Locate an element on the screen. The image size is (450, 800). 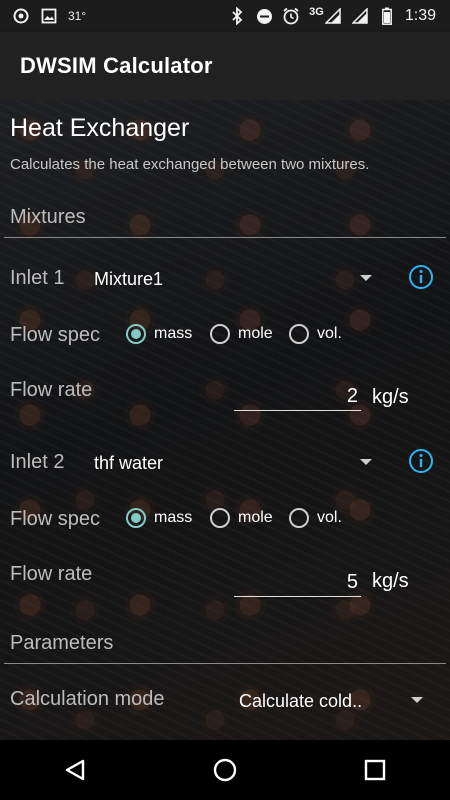
inlet-2-radio-mass: mass is located at coordinates (159, 518).